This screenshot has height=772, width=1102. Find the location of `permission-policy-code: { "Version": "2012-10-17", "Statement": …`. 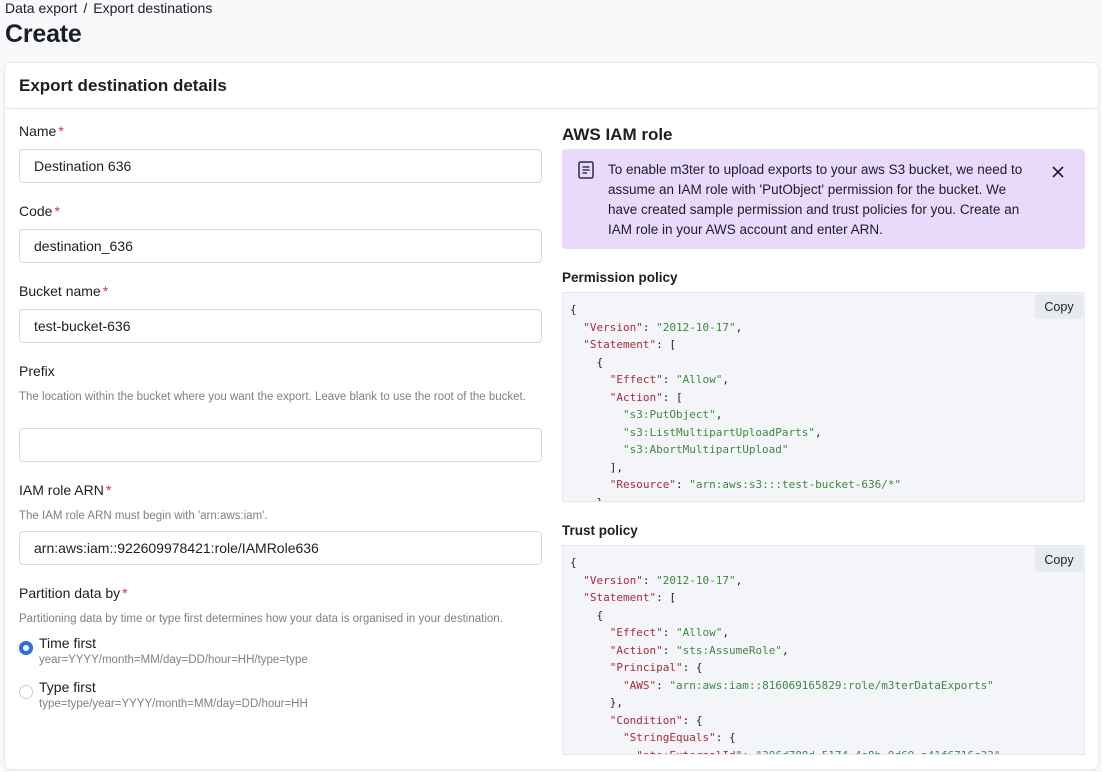

permission-policy-code: { "Version": "2012-10-17", "Statement": … is located at coordinates (823, 397).